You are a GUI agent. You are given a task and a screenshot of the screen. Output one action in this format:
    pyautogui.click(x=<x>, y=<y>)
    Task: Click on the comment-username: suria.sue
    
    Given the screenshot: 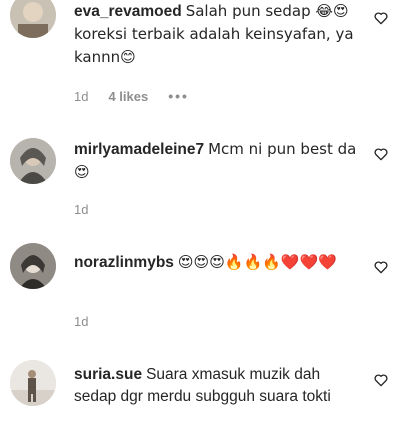 What is the action you would take?
    pyautogui.click(x=108, y=374)
    